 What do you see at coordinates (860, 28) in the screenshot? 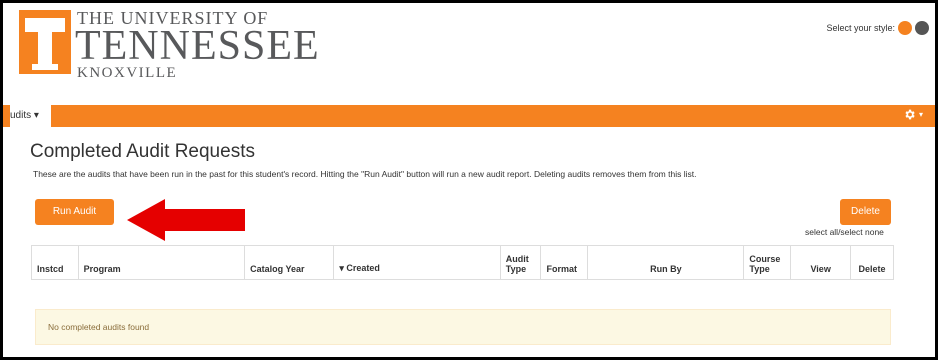
I see `style-picker-label: Select your style:` at bounding box center [860, 28].